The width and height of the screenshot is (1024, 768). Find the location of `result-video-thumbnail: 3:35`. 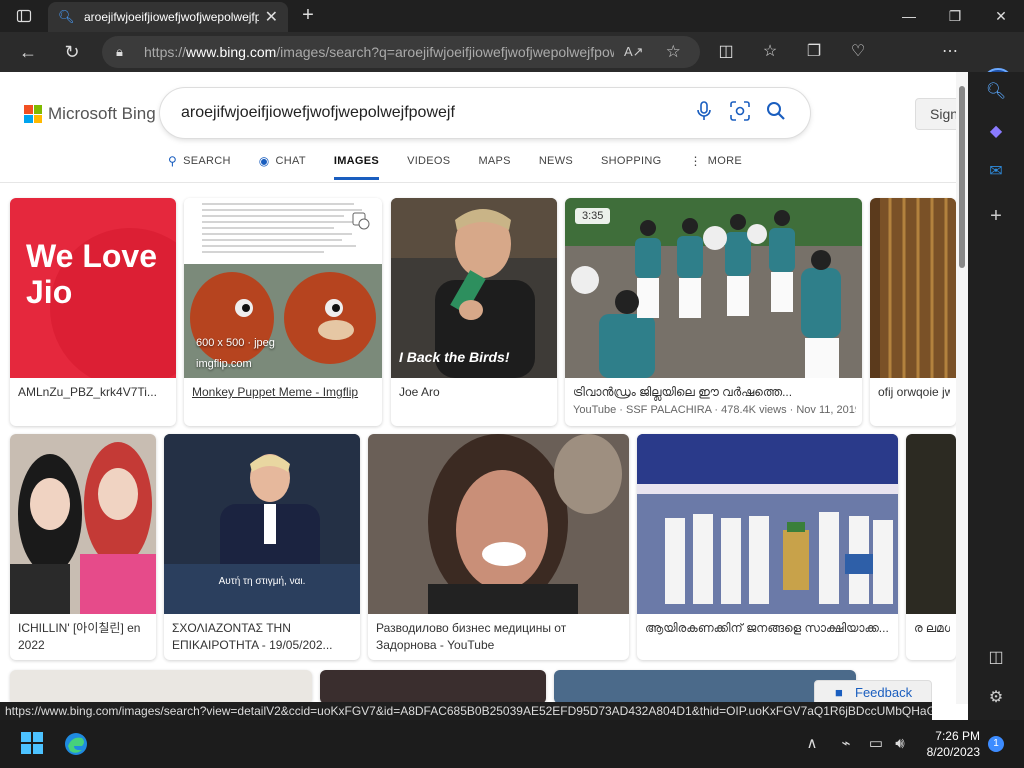

result-video-thumbnail: 3:35 is located at coordinates (713, 288).